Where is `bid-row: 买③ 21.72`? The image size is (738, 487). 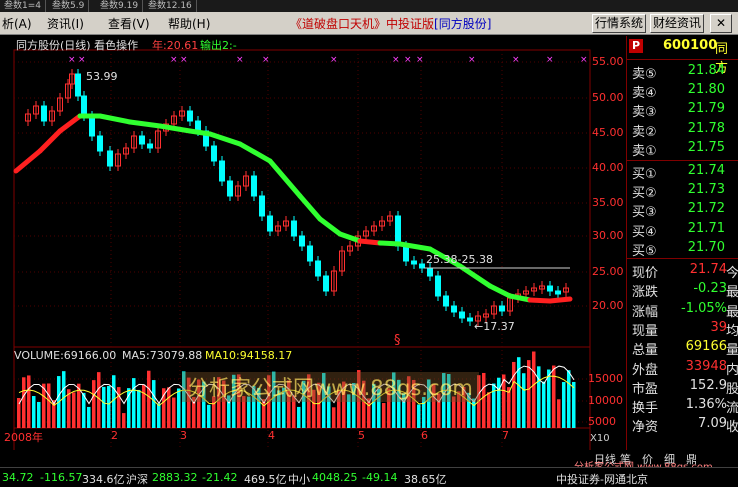 bid-row: 买③ 21.72 is located at coordinates (682, 210).